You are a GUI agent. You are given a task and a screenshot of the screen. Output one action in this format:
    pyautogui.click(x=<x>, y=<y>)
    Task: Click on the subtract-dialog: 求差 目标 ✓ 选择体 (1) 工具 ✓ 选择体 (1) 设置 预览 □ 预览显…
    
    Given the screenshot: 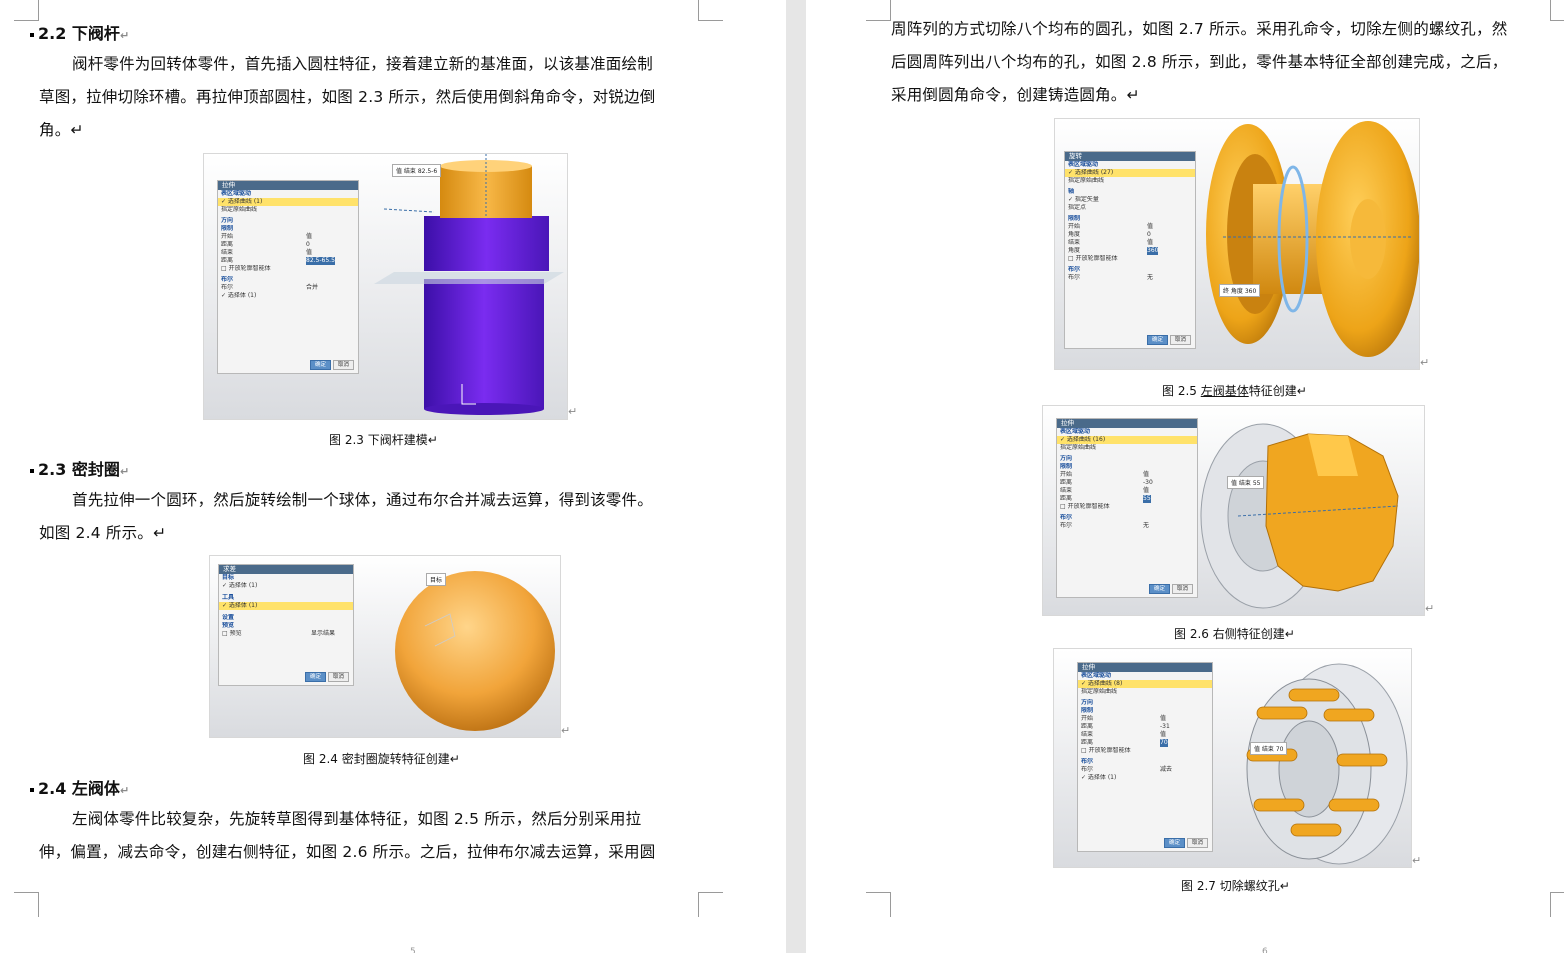 What is the action you would take?
    pyautogui.click(x=286, y=625)
    